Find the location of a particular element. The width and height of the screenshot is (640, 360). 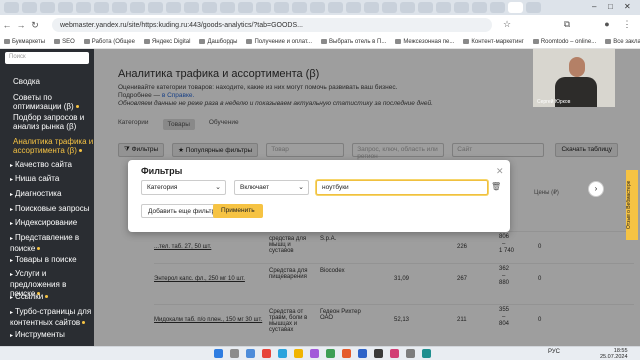

sidebar-item: Аналитика трафика и ассортимента (β) is located at coordinates (53, 146).